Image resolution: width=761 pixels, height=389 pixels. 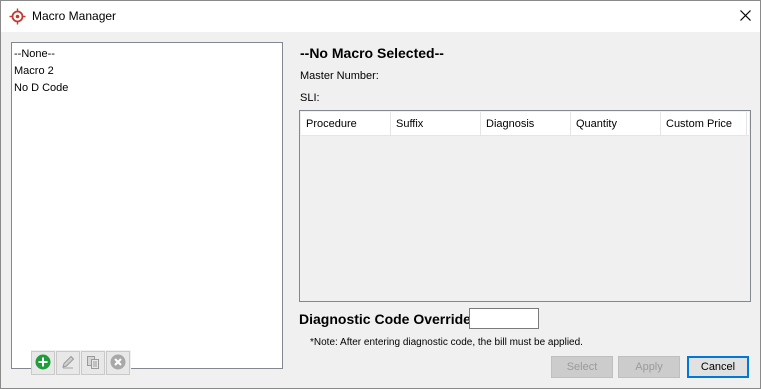 What do you see at coordinates (504, 318) in the screenshot?
I see `diagnostic-code-override-input` at bounding box center [504, 318].